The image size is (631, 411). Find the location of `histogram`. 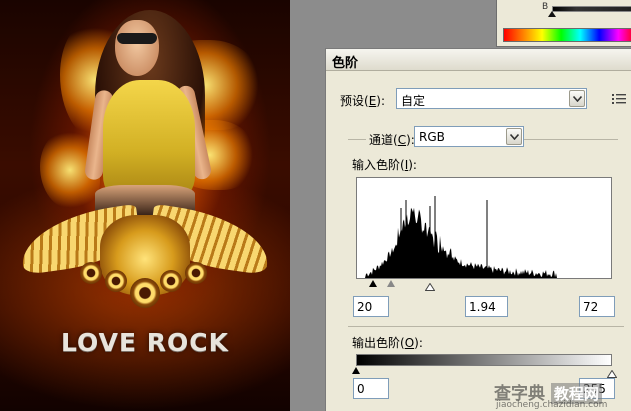

histogram is located at coordinates (484, 228).